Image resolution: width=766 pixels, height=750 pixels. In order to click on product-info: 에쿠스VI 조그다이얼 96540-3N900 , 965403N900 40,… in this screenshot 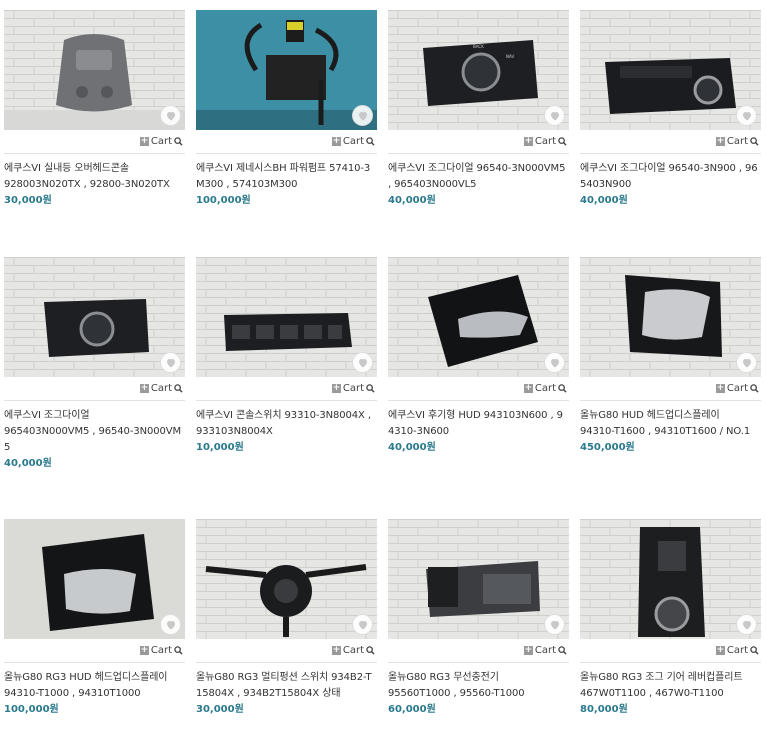, I will do `click(670, 181)`.